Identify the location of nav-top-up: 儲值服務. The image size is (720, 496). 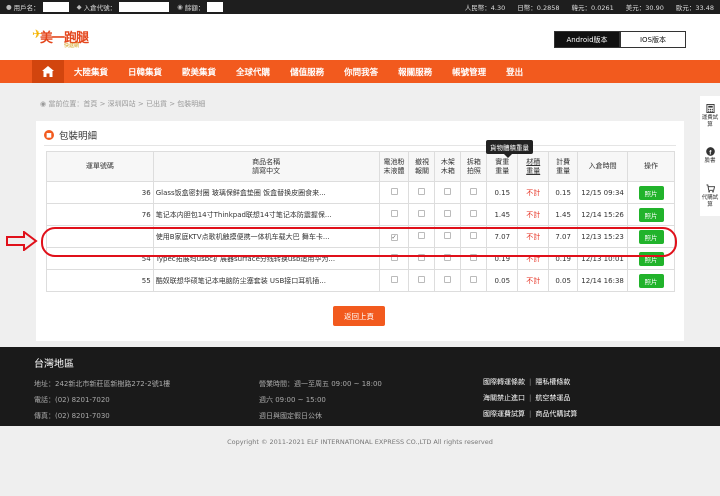
(307, 71).